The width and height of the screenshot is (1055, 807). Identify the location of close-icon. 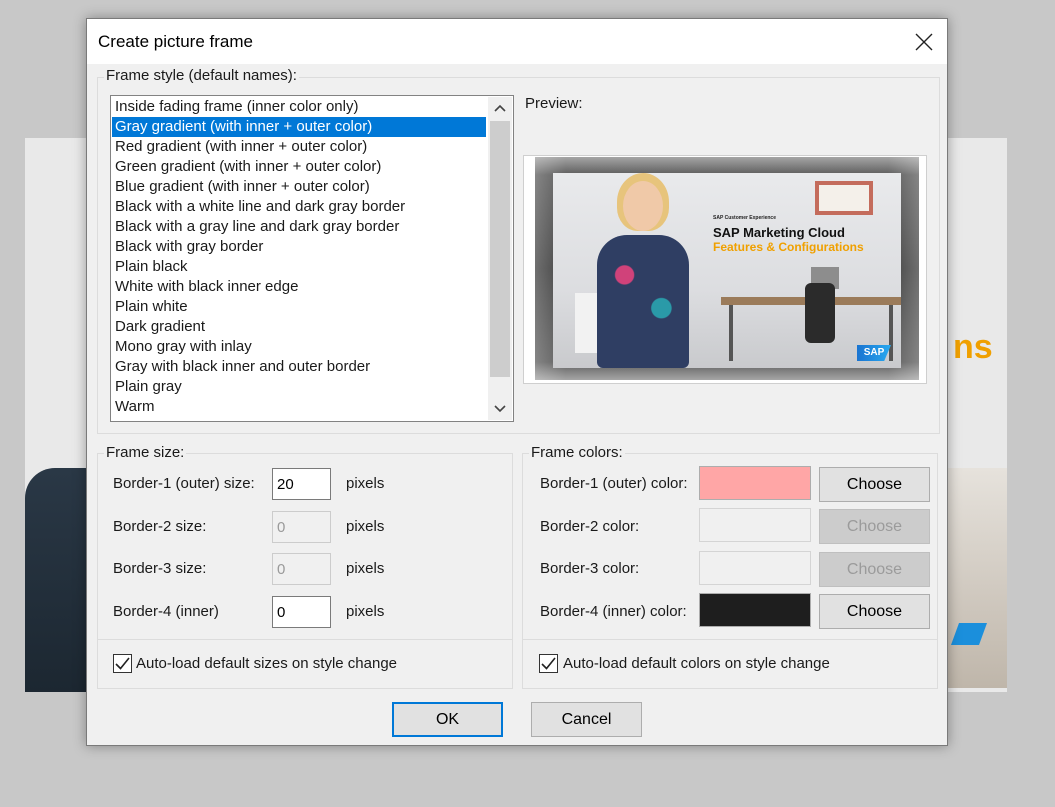
(924, 41).